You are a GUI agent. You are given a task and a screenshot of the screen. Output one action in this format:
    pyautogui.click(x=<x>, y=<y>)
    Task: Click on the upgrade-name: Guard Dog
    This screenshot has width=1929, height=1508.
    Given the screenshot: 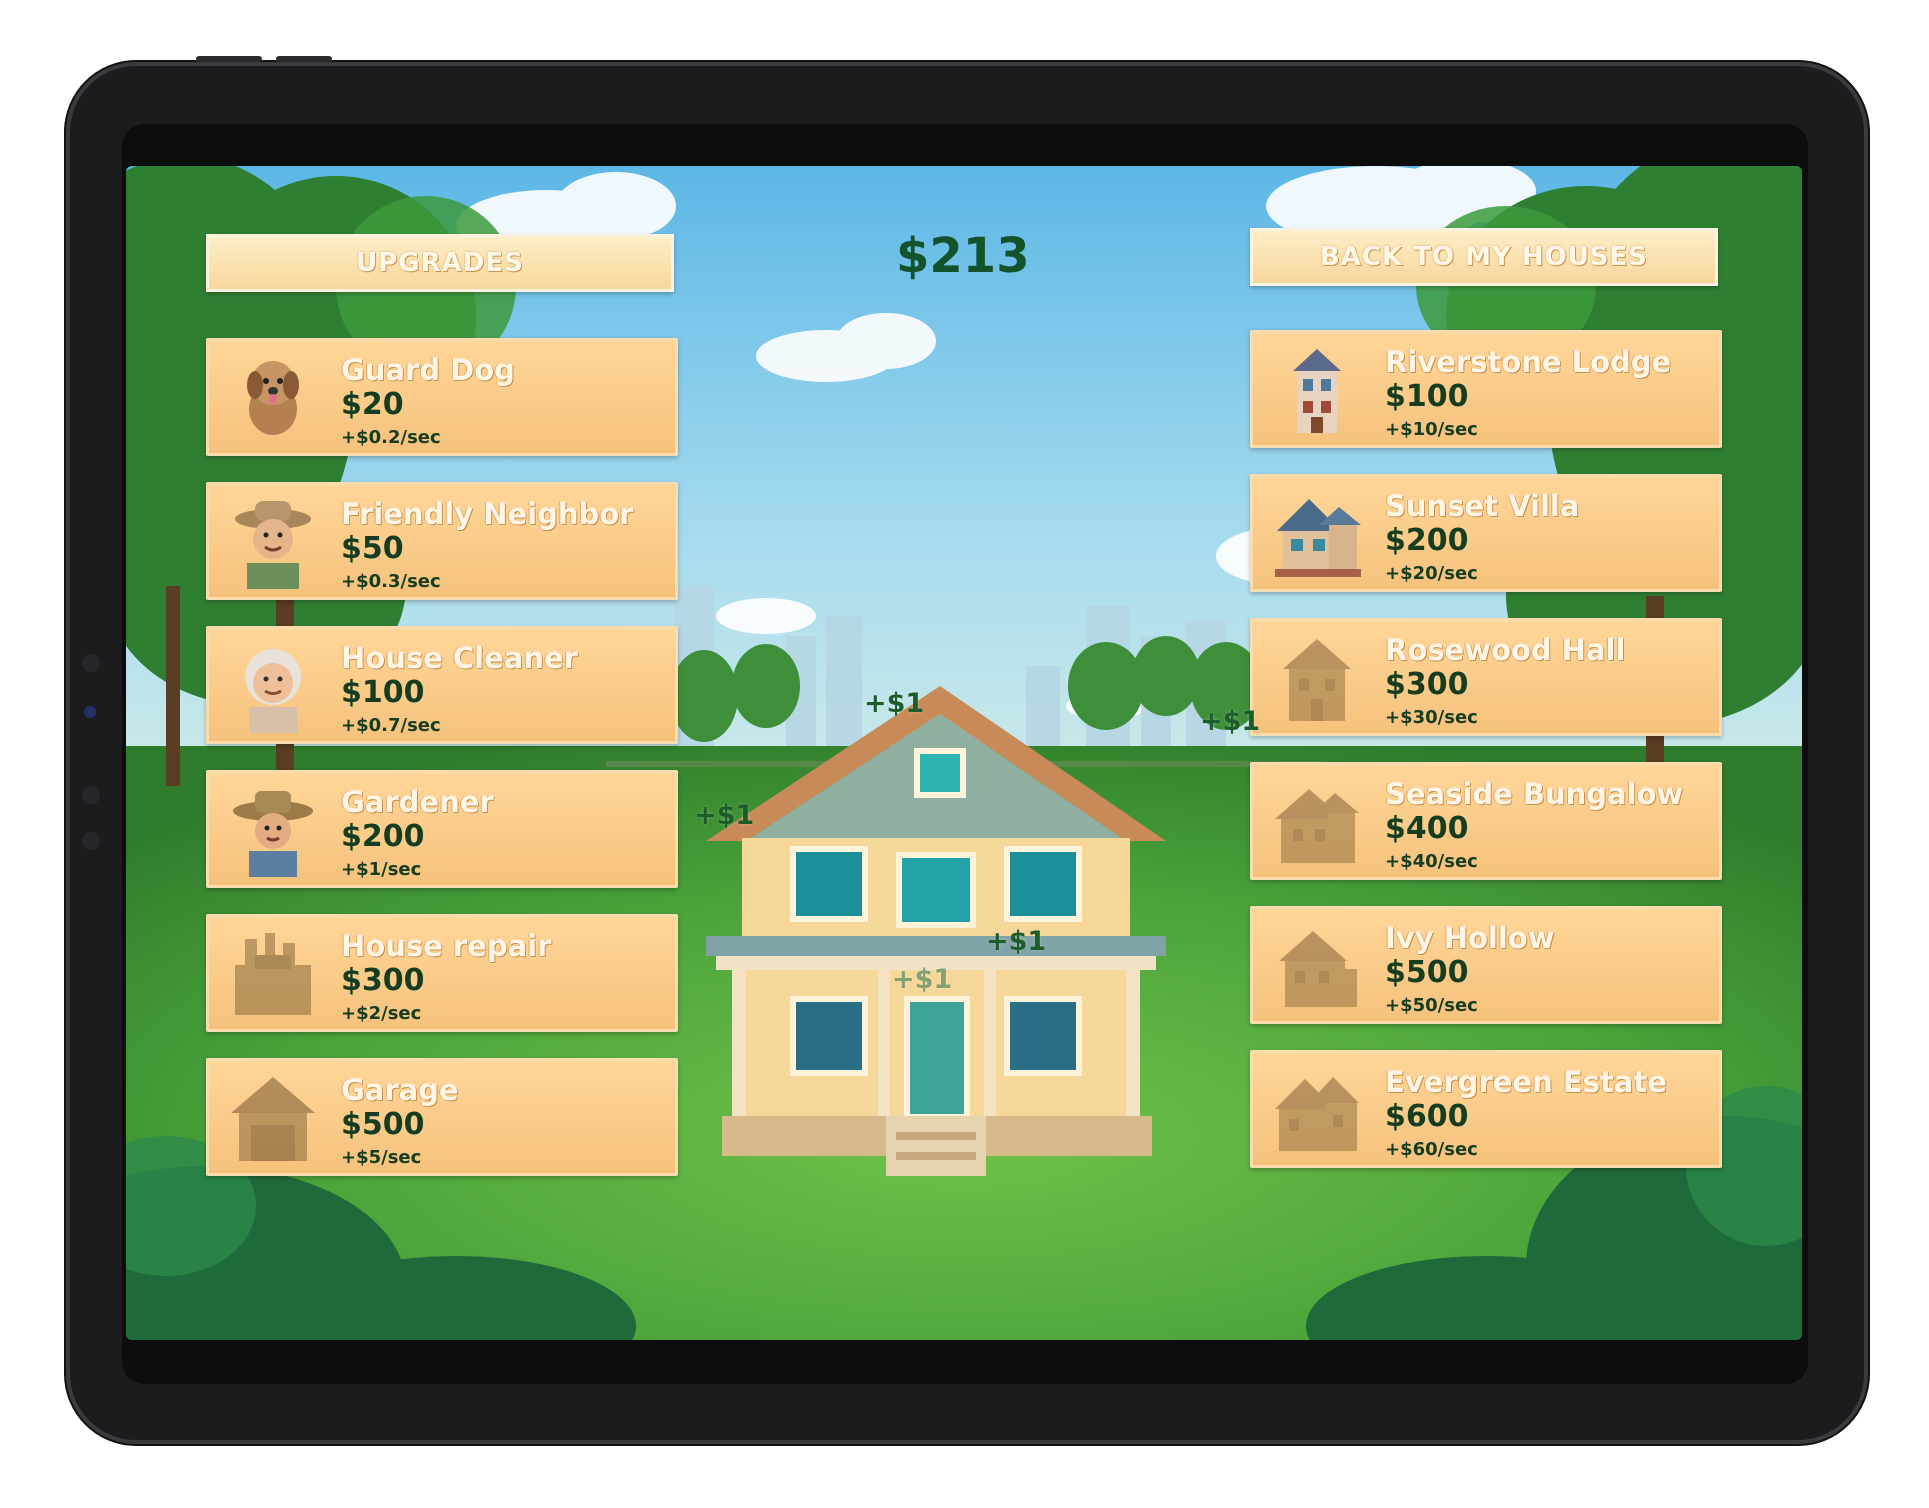 What is the action you would take?
    pyautogui.click(x=428, y=370)
    